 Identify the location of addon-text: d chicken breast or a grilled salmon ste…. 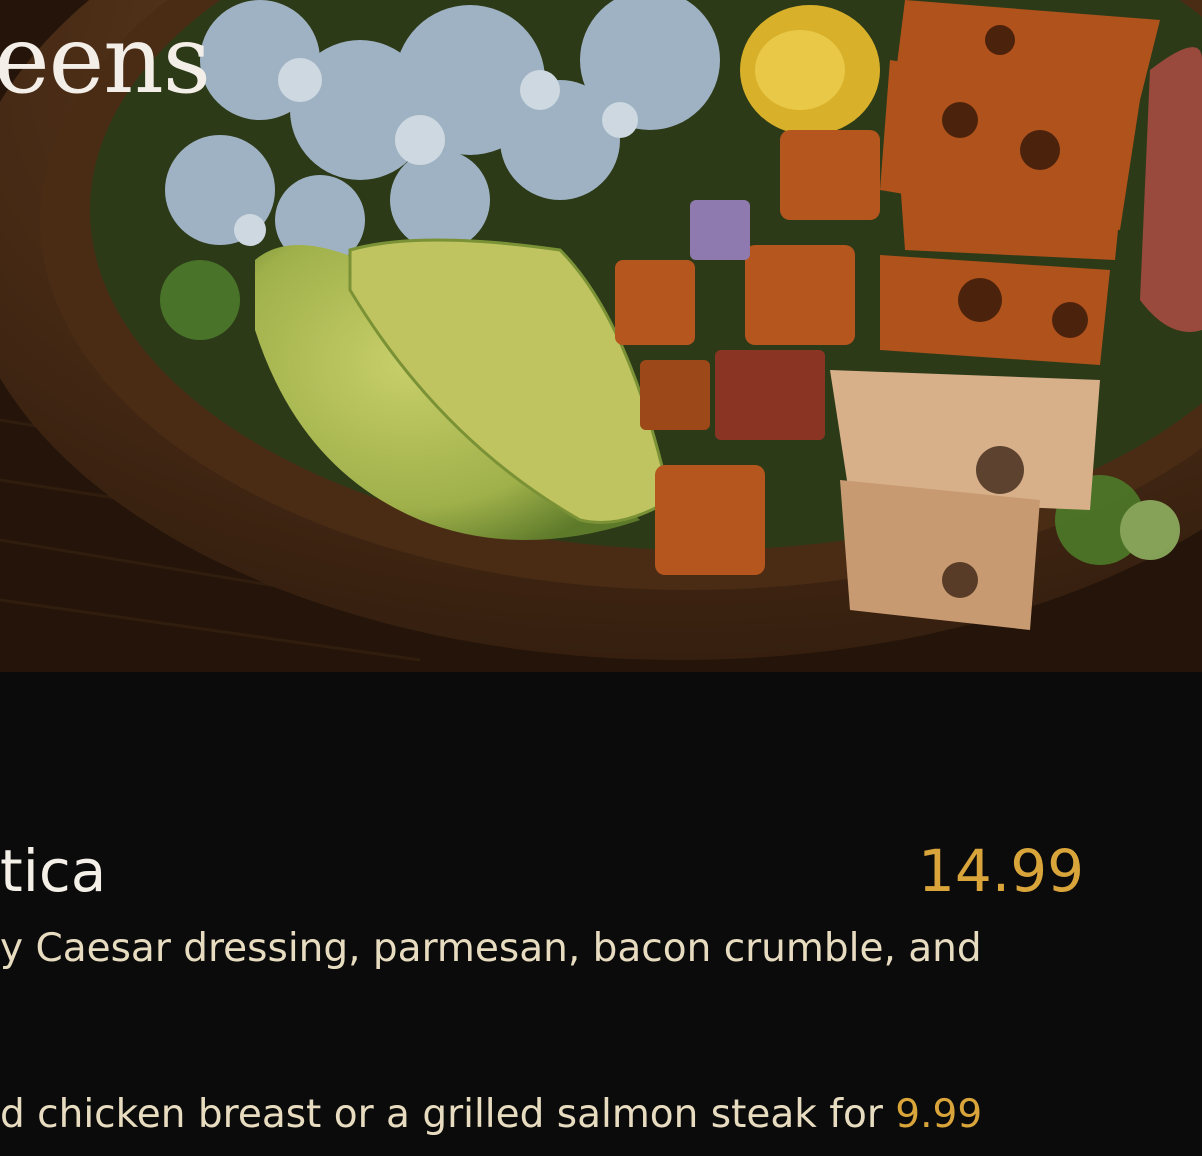
(448, 1114).